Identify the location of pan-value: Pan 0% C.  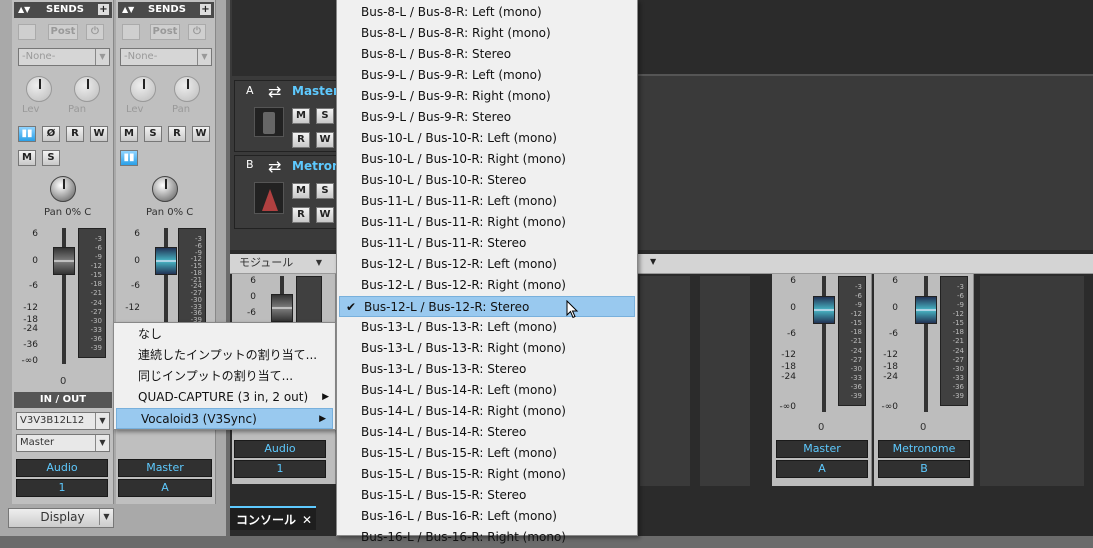
(68, 212).